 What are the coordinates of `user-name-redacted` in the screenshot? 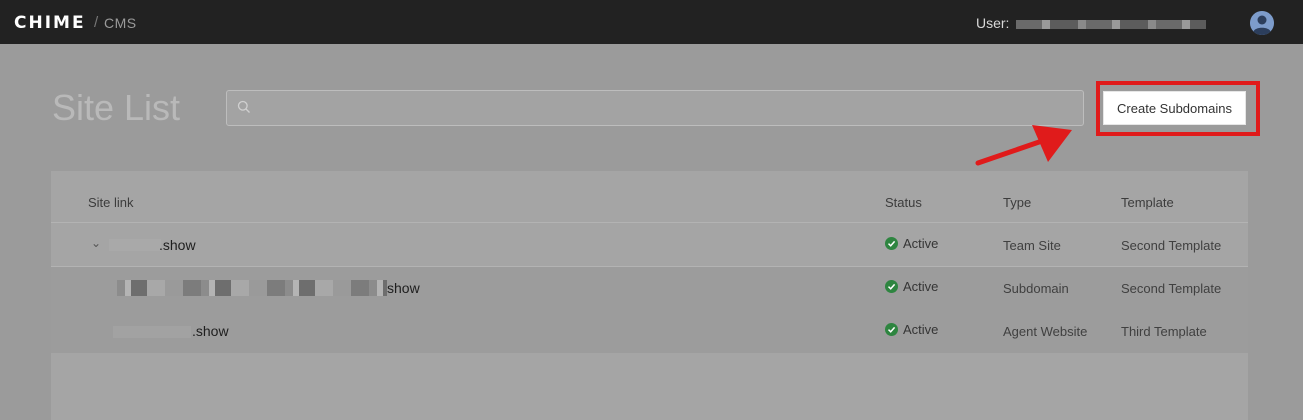 It's located at (1111, 24).